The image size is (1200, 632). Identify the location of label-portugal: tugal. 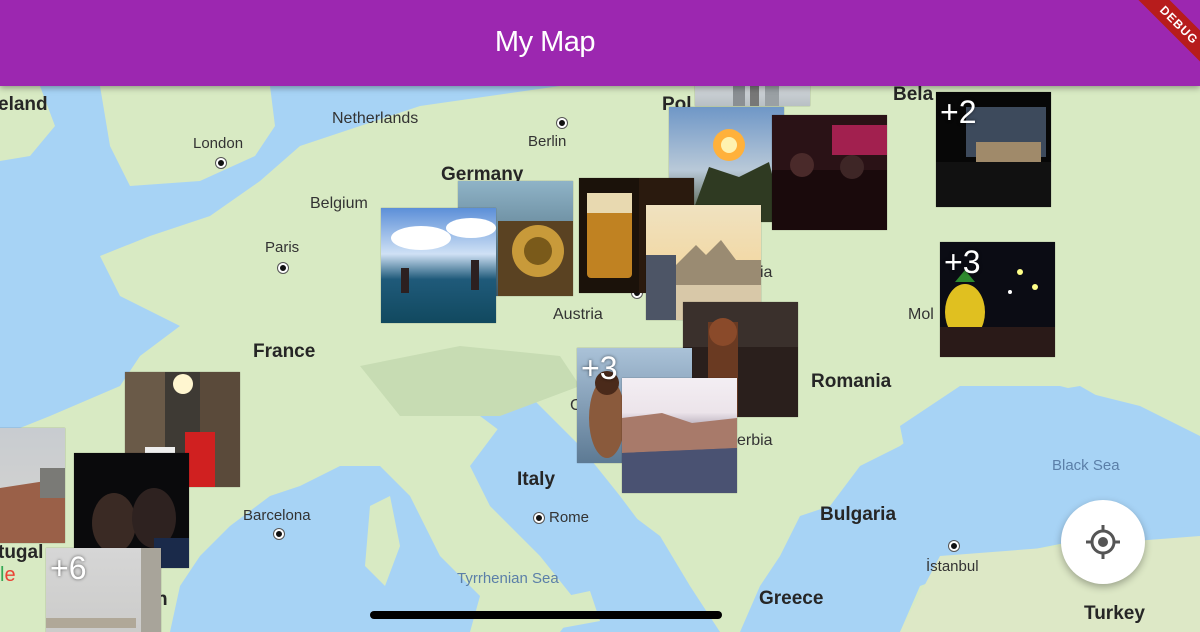
(22, 552).